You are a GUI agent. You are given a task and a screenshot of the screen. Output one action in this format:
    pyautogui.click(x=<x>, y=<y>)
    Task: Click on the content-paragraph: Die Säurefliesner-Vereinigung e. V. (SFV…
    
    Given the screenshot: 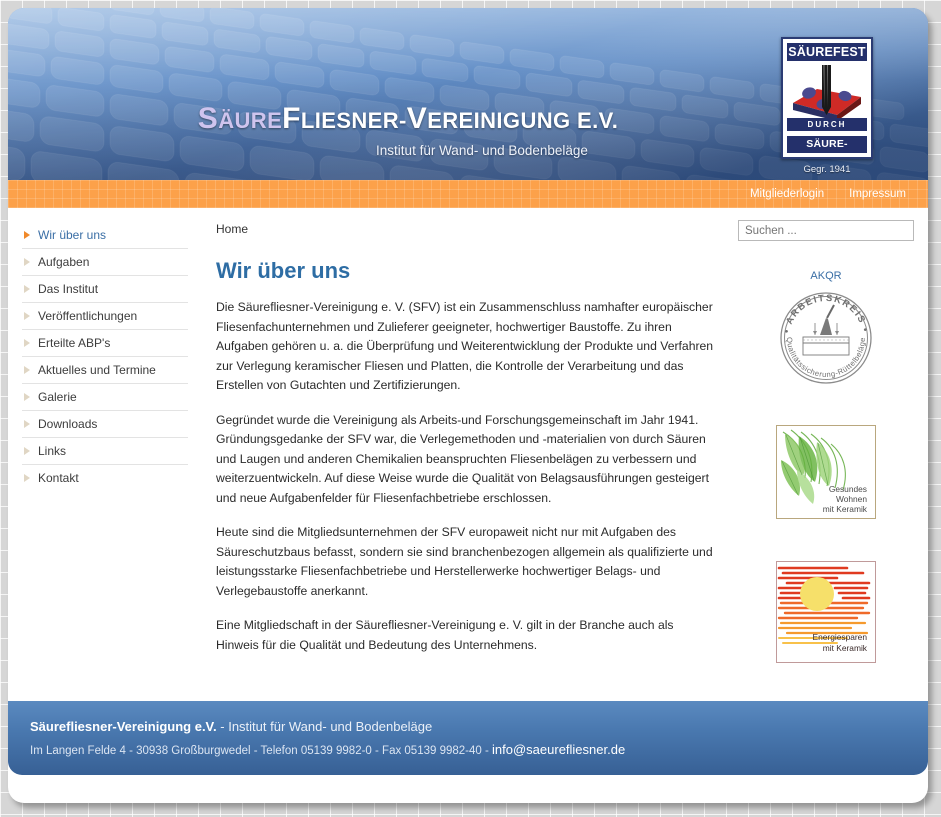 What is the action you would take?
    pyautogui.click(x=465, y=346)
    